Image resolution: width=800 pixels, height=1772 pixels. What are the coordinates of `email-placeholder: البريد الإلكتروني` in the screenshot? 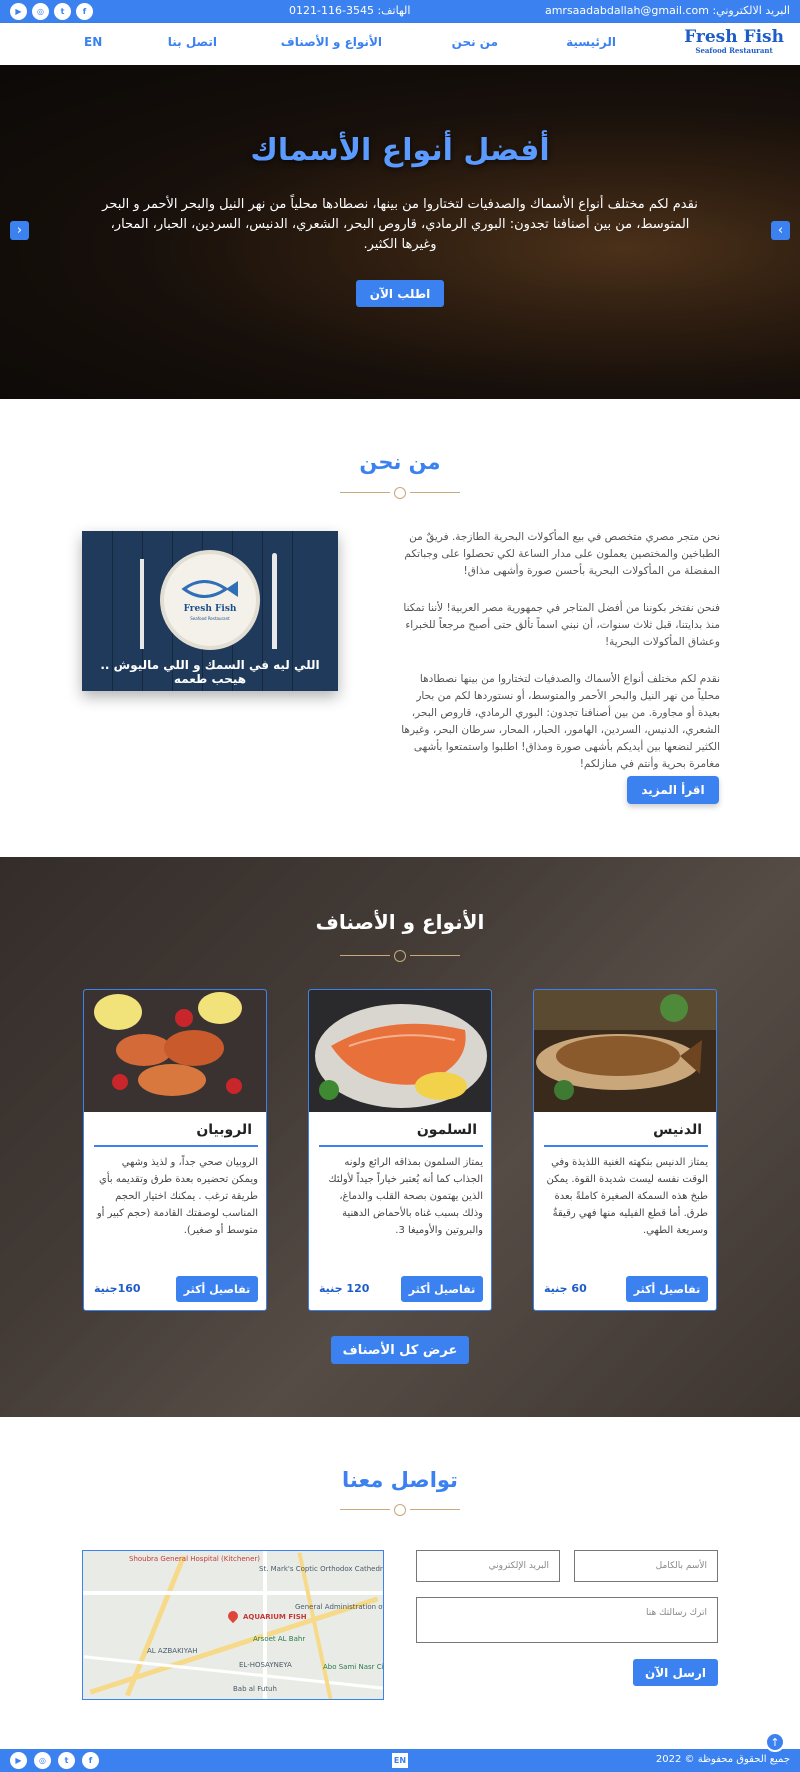 It's located at (518, 1566).